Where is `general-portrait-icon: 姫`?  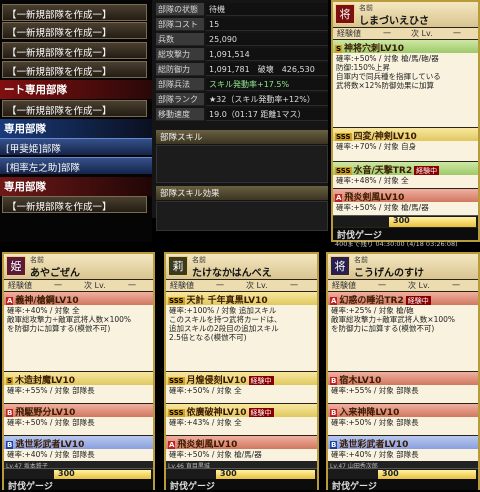
general-portrait-icon: 姫 is located at coordinates (16, 266).